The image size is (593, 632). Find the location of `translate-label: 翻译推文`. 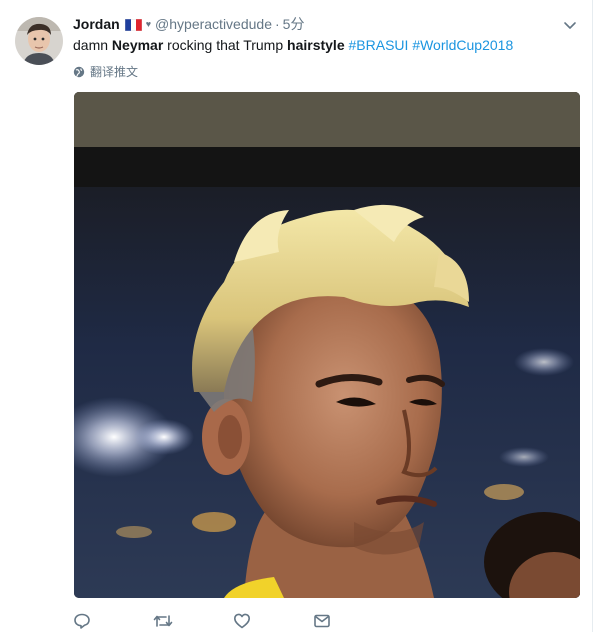

translate-label: 翻译推文 is located at coordinates (114, 71).